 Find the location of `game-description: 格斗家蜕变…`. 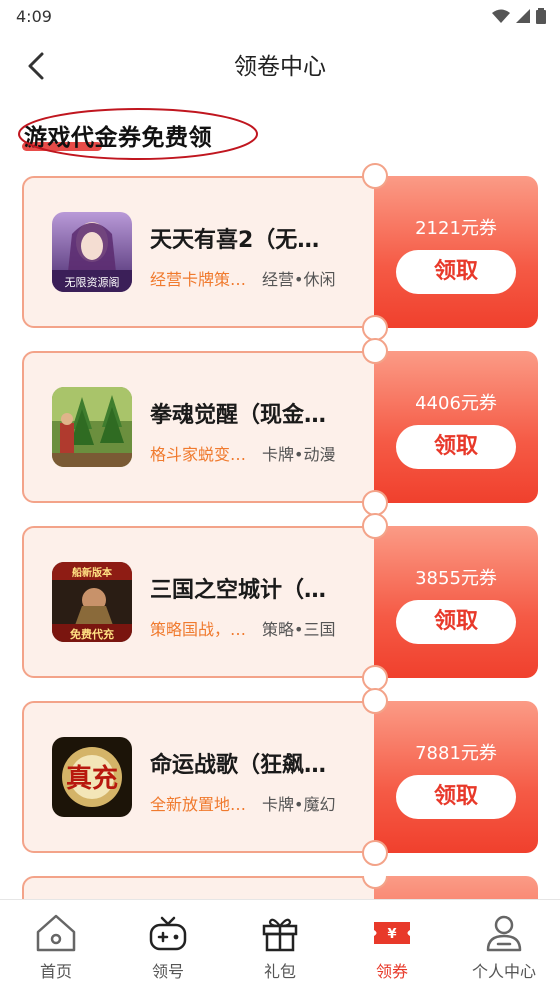

game-description: 格斗家蜕变… is located at coordinates (198, 454).